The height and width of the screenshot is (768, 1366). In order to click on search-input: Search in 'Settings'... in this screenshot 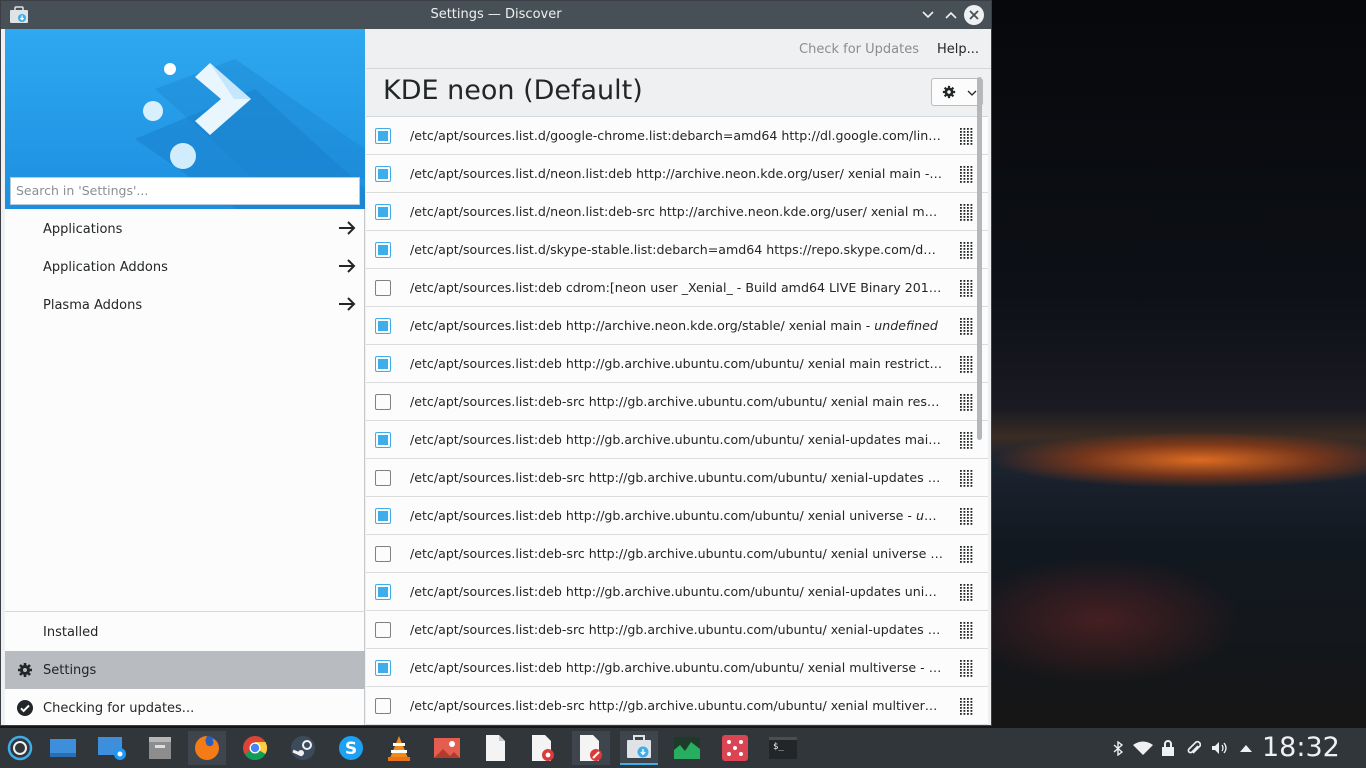, I will do `click(185, 191)`.